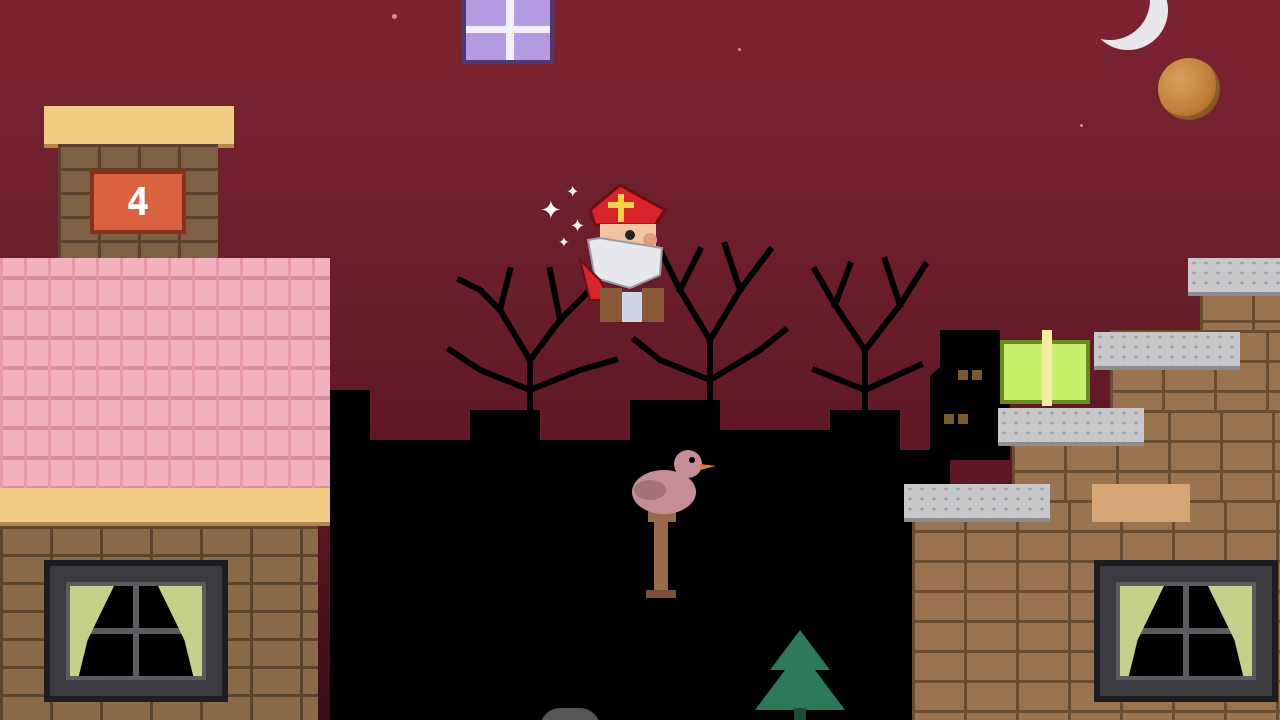 This screenshot has height=720, width=1280. Describe the element at coordinates (1141, 503) in the screenshot. I see `brick-highlight` at that location.